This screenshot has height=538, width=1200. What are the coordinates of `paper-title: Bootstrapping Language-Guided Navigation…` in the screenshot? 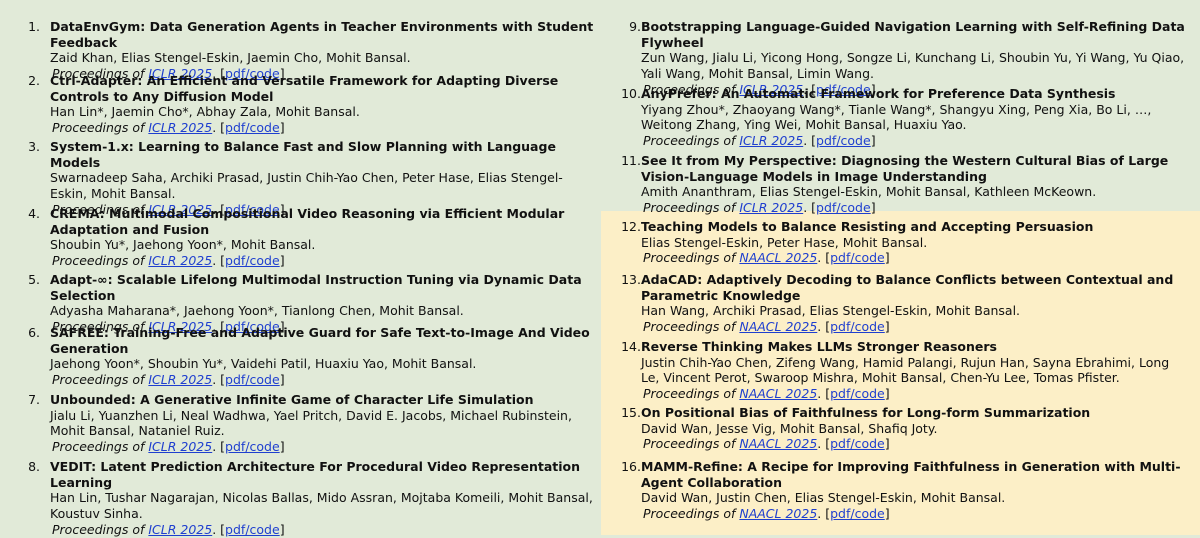 It's located at (913, 34).